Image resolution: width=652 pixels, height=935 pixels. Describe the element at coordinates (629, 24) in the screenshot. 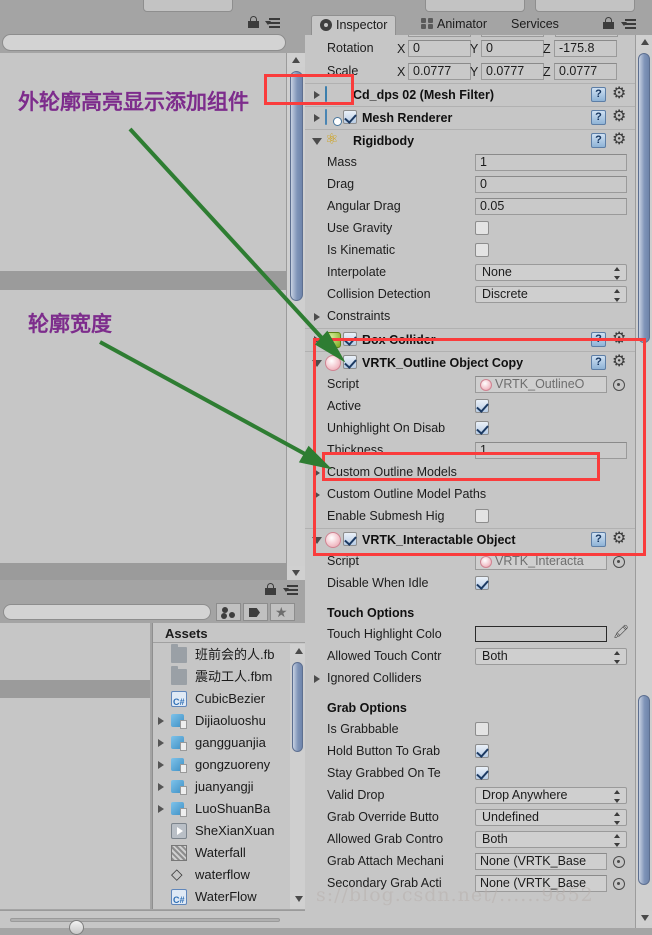

I see `inspector-menu-icon` at that location.